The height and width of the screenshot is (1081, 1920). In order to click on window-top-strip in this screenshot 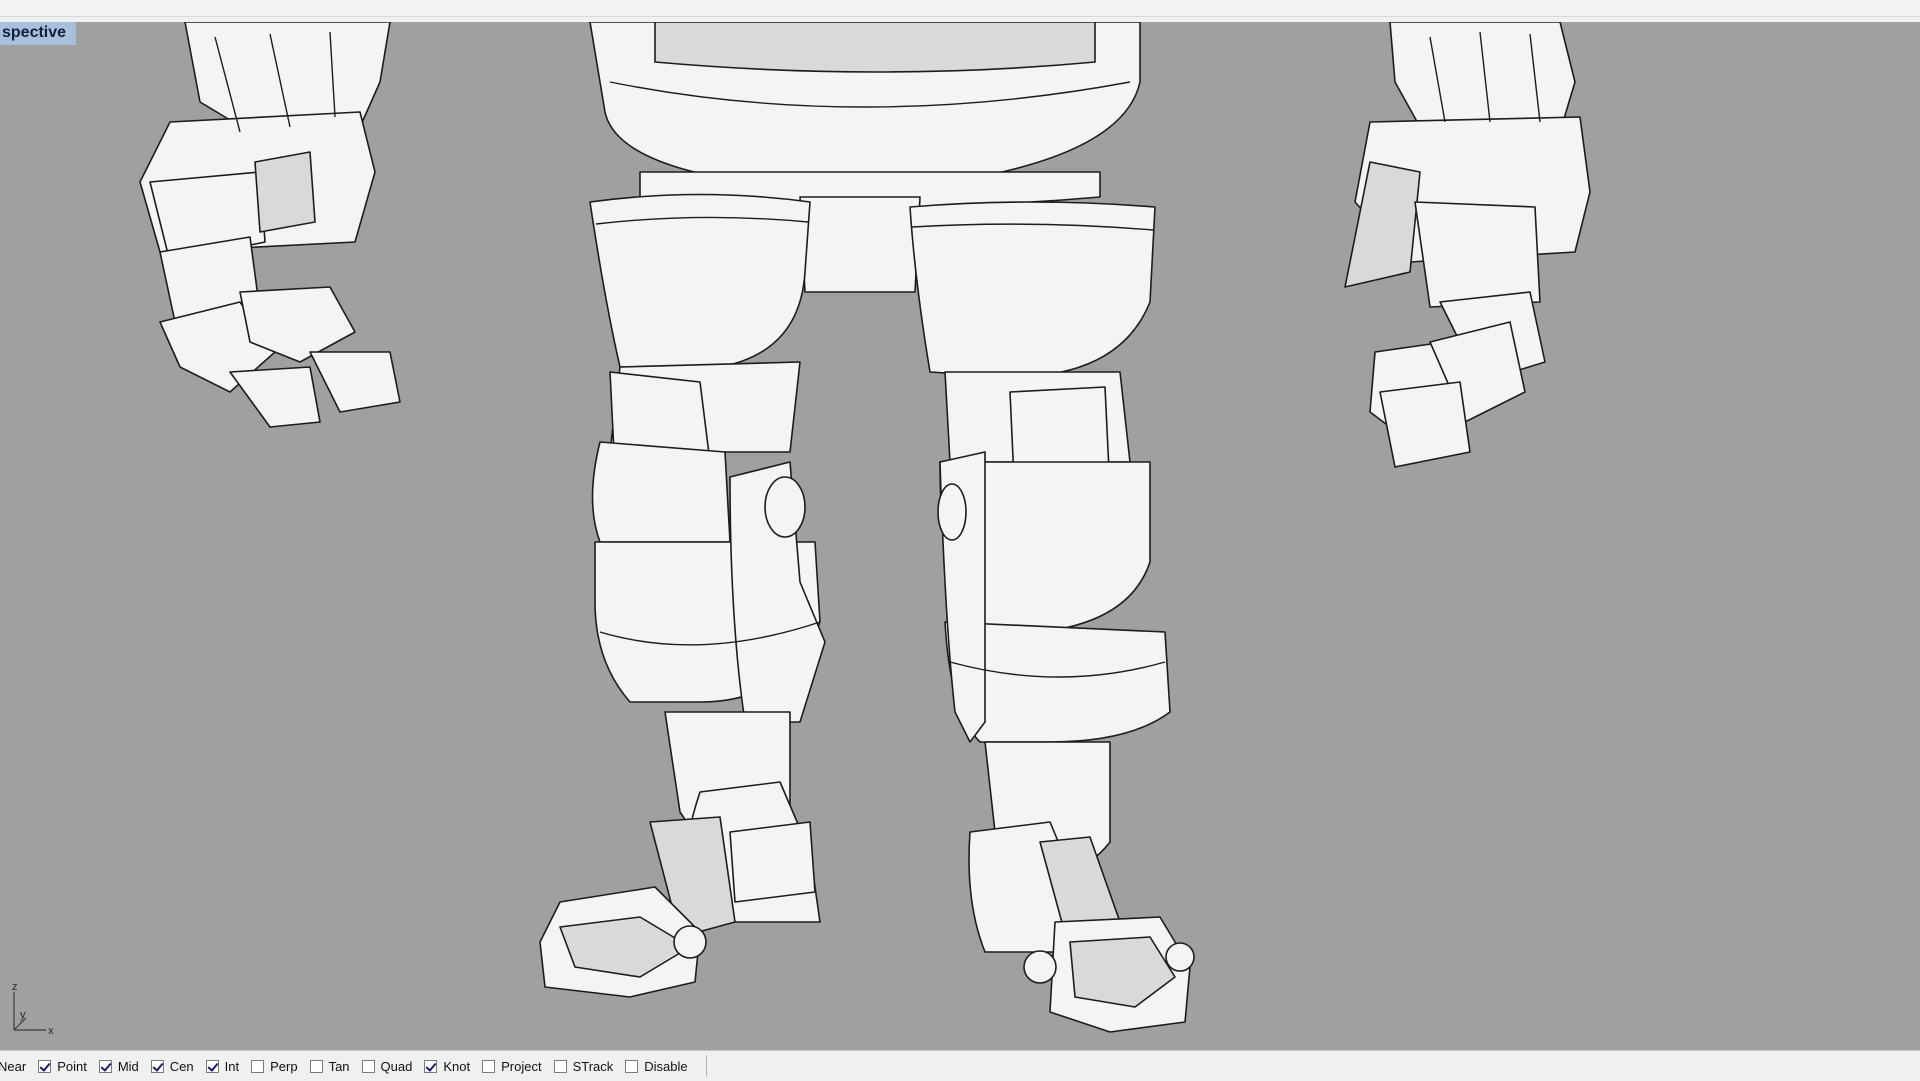, I will do `click(960, 8)`.